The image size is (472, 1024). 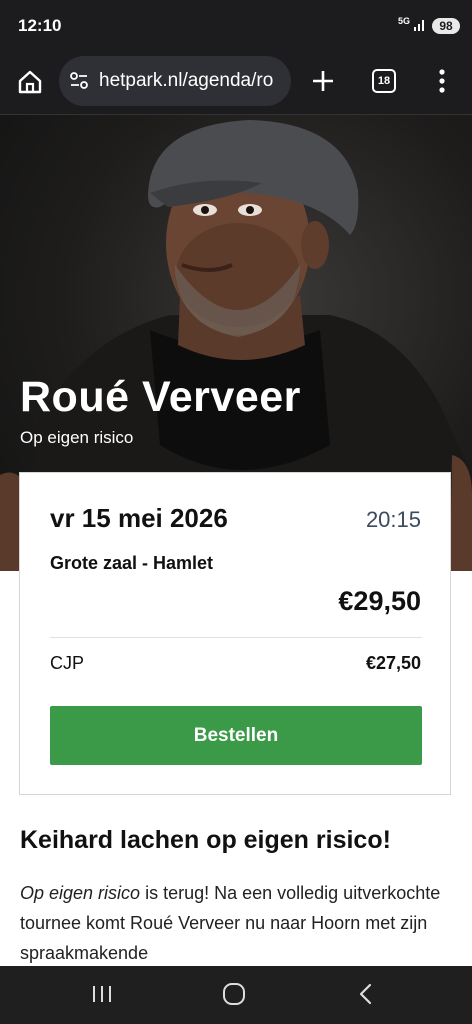 I want to click on recents-icon, so click(x=102, y=994).